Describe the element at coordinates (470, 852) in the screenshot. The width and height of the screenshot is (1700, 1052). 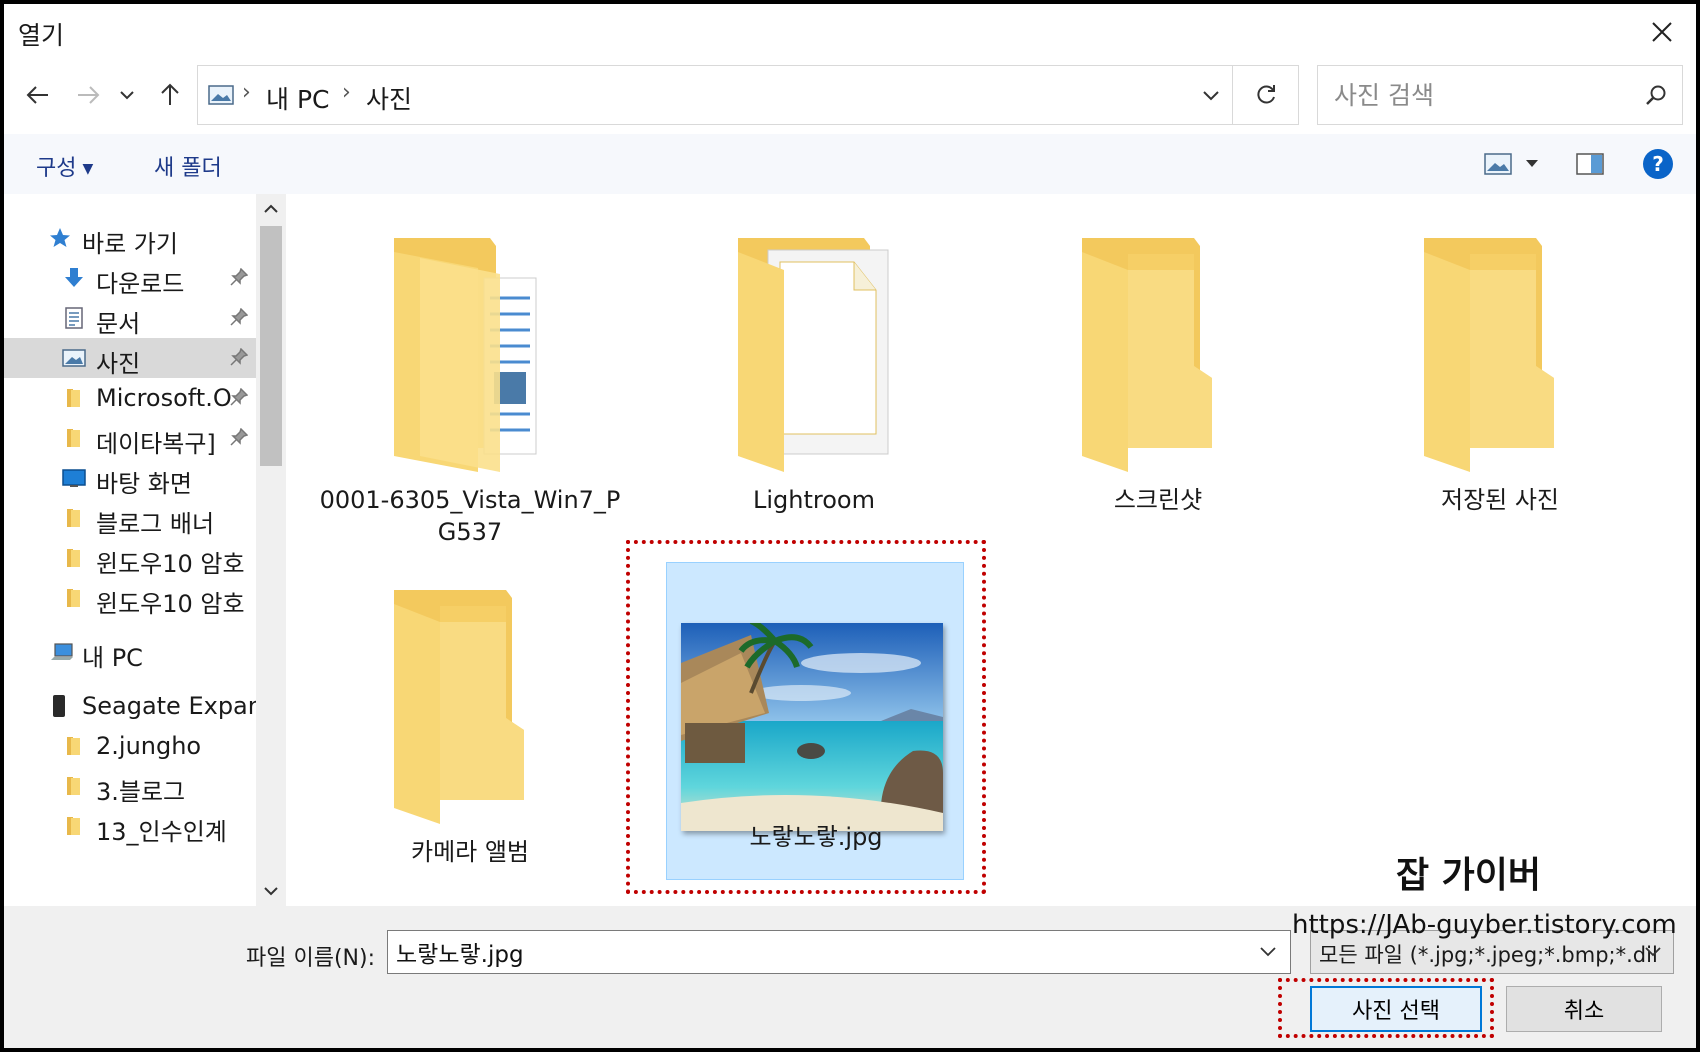
I see `file-name: 카메라 앨범` at that location.